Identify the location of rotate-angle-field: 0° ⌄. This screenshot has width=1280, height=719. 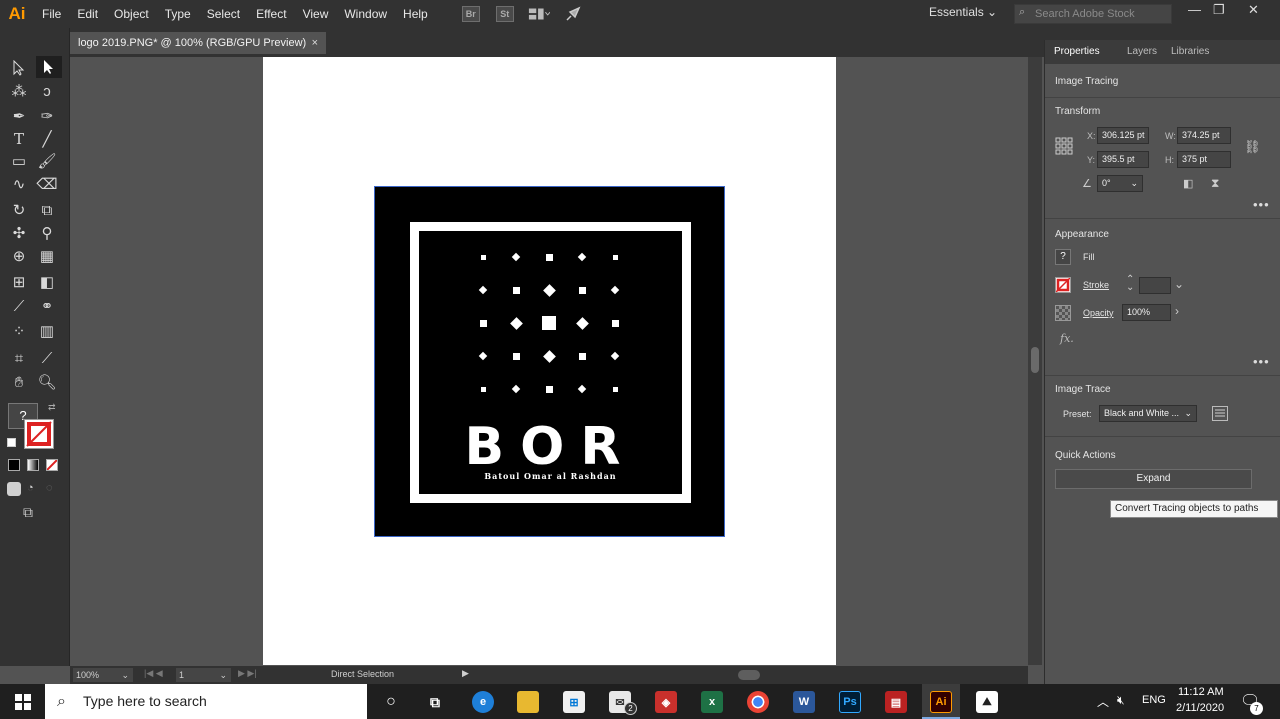
(1120, 183).